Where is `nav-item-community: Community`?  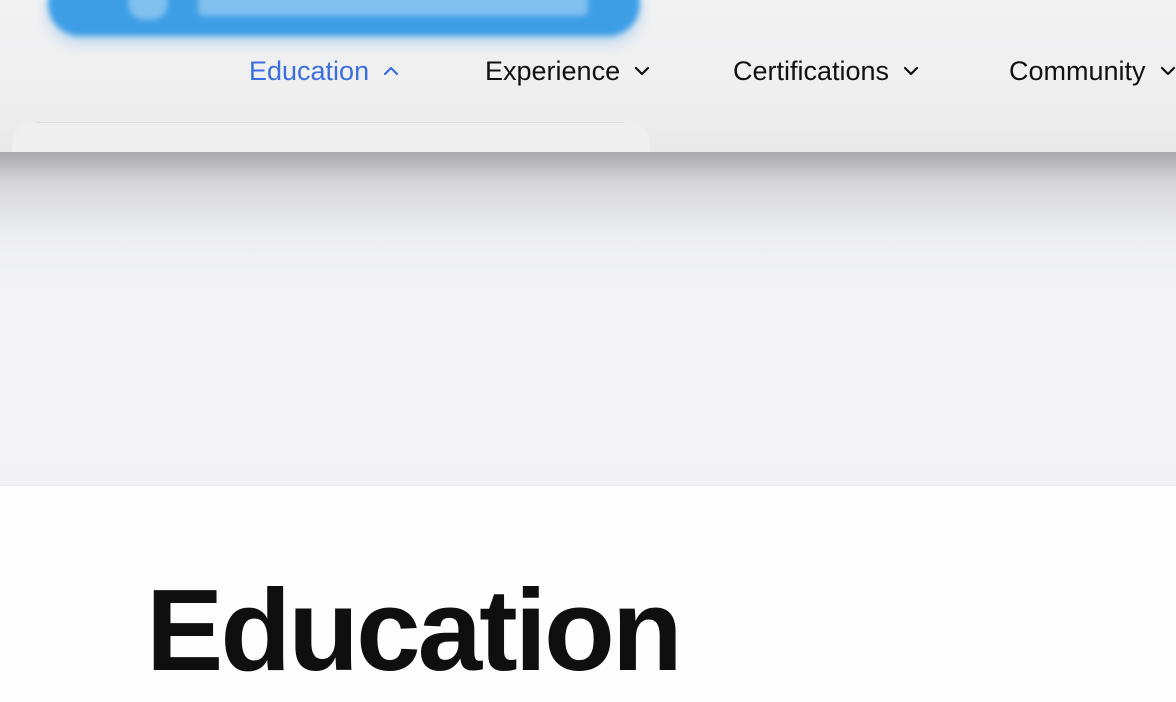
nav-item-community: Community is located at coordinates (1092, 71).